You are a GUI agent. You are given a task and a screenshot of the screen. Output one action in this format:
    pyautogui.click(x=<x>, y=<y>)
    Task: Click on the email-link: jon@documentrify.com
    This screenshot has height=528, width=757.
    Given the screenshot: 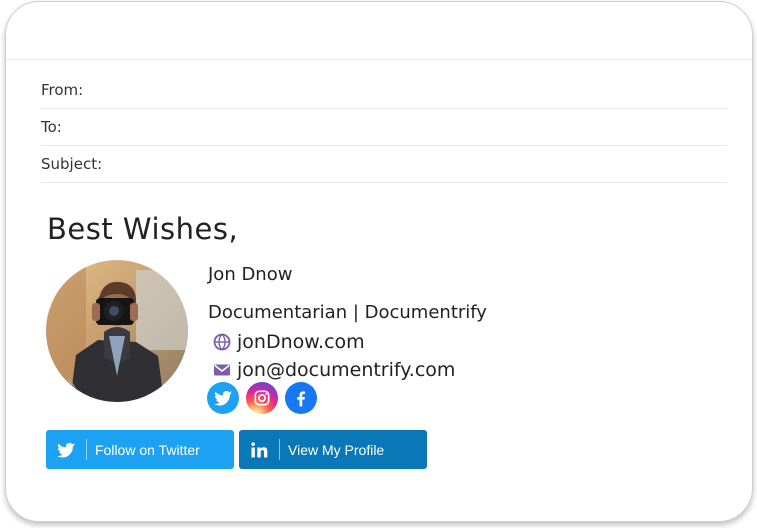 What is the action you would take?
    pyautogui.click(x=334, y=370)
    